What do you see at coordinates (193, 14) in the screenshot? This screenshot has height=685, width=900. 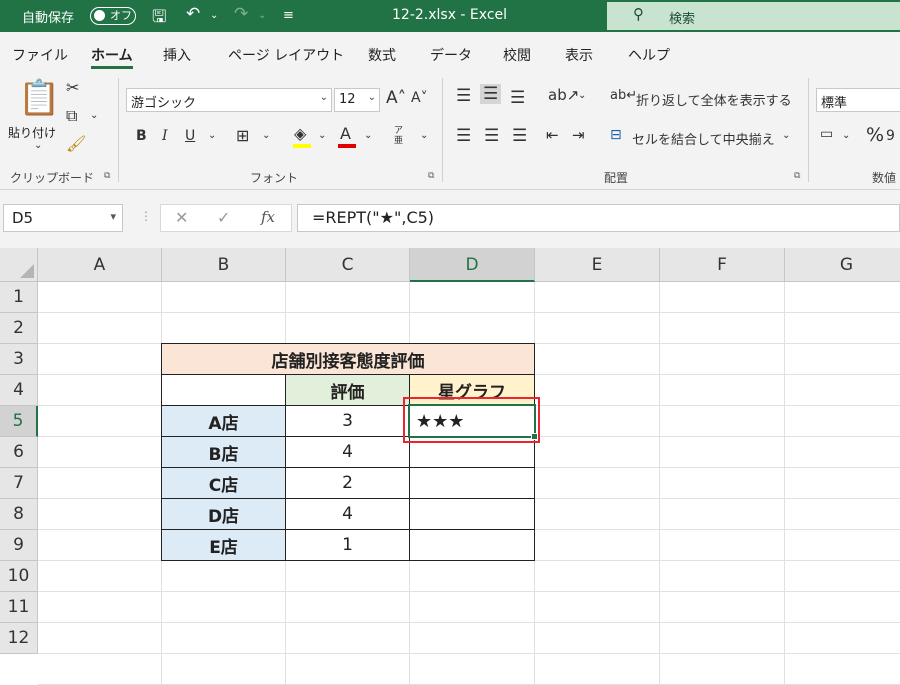 I see `undo-icon: ↶` at bounding box center [193, 14].